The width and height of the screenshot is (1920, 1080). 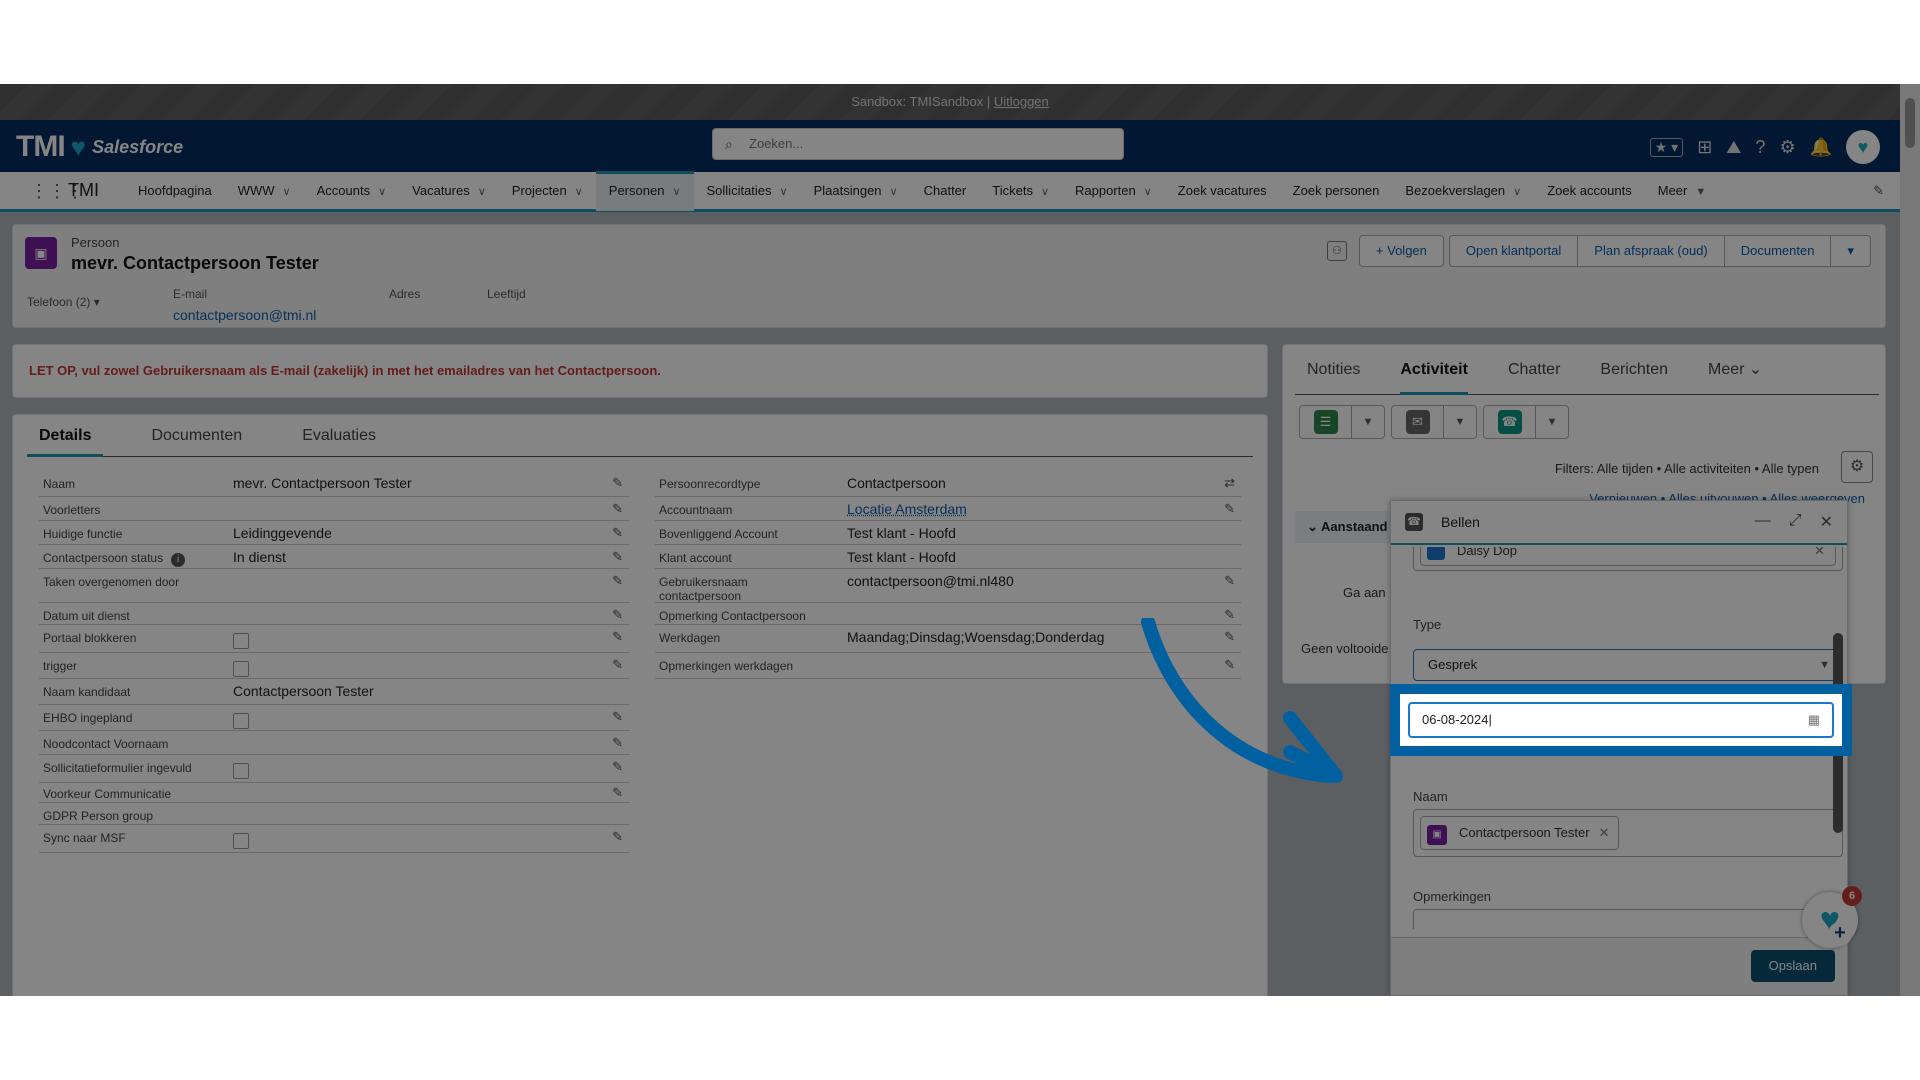 What do you see at coordinates (1434, 422) in the screenshot?
I see `new-email-button: ✉ ▼` at bounding box center [1434, 422].